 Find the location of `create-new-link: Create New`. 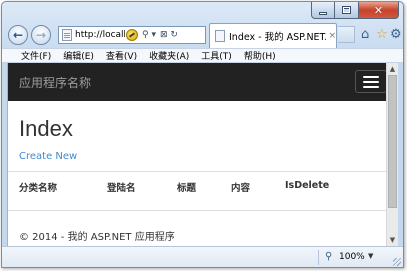

create-new-link: Create New is located at coordinates (48, 156).